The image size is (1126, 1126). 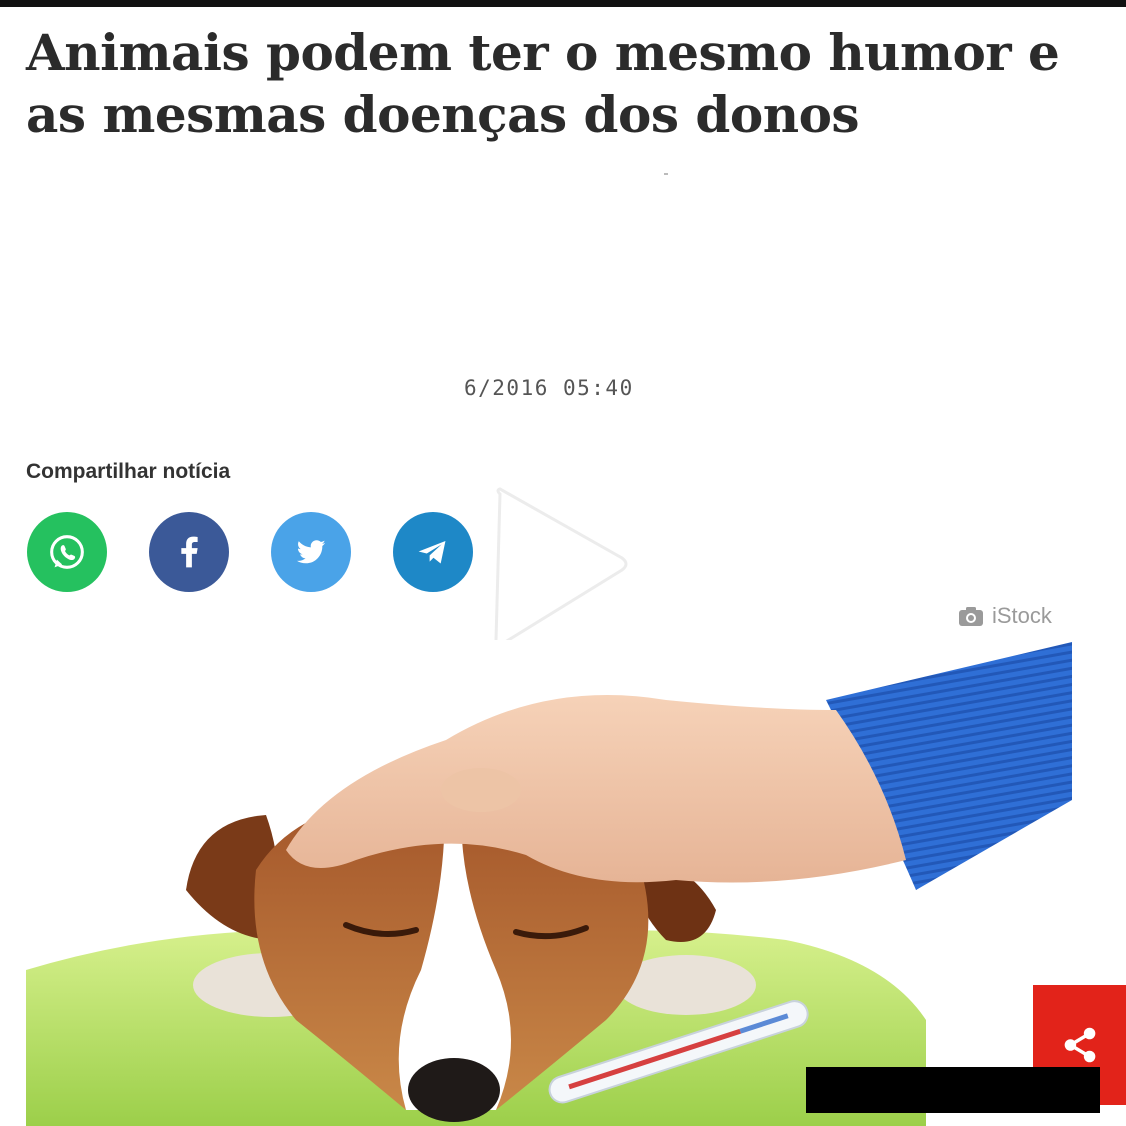 I want to click on telegram-icon, so click(x=432, y=552).